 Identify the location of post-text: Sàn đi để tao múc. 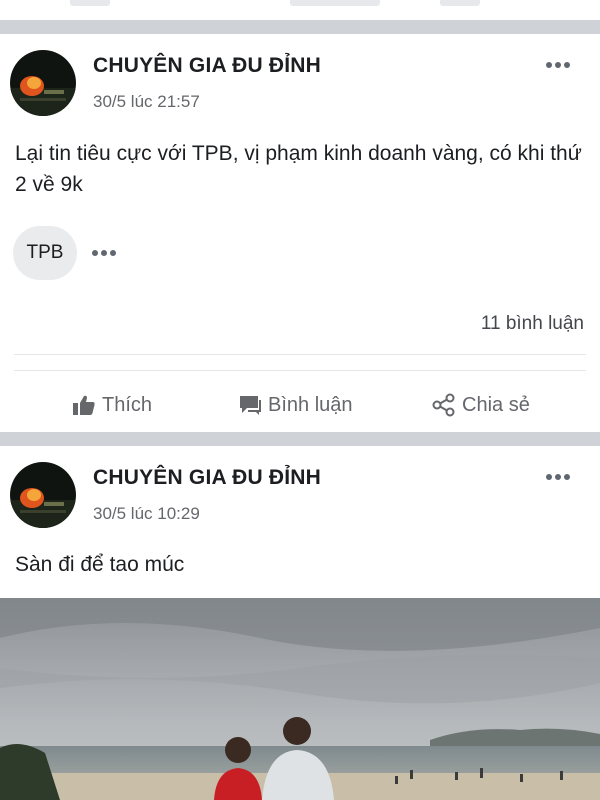
(100, 564).